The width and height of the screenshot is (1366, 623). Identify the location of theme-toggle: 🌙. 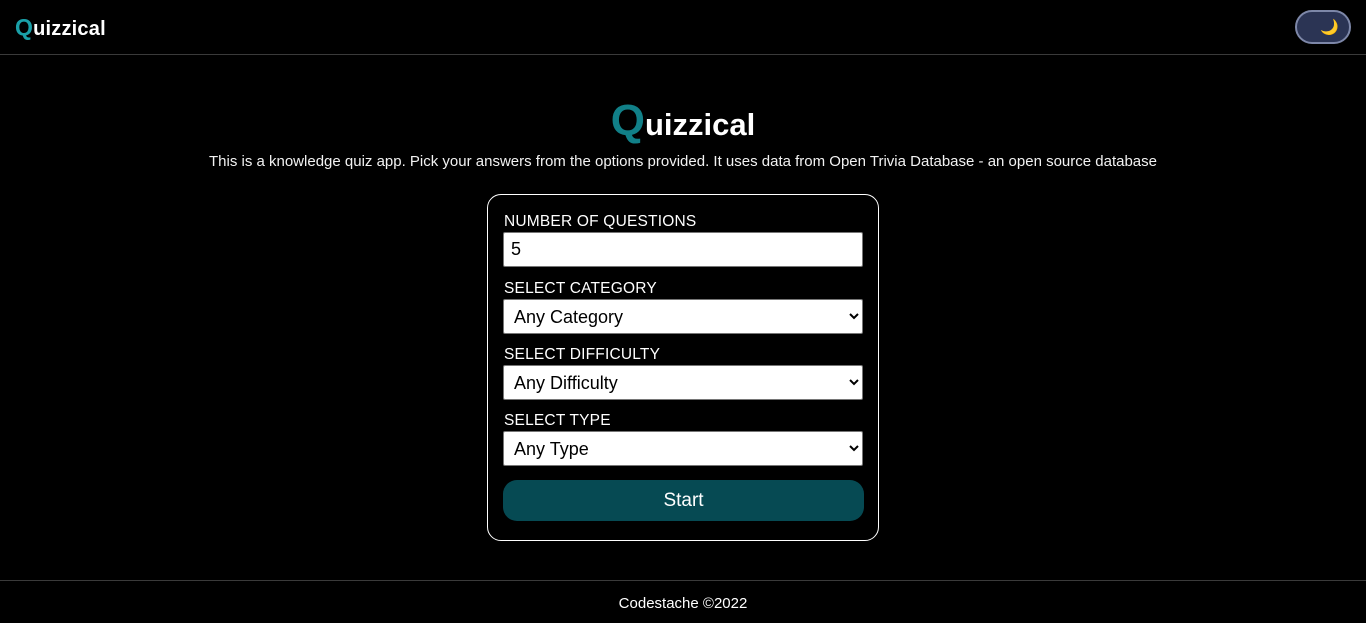
(1323, 27).